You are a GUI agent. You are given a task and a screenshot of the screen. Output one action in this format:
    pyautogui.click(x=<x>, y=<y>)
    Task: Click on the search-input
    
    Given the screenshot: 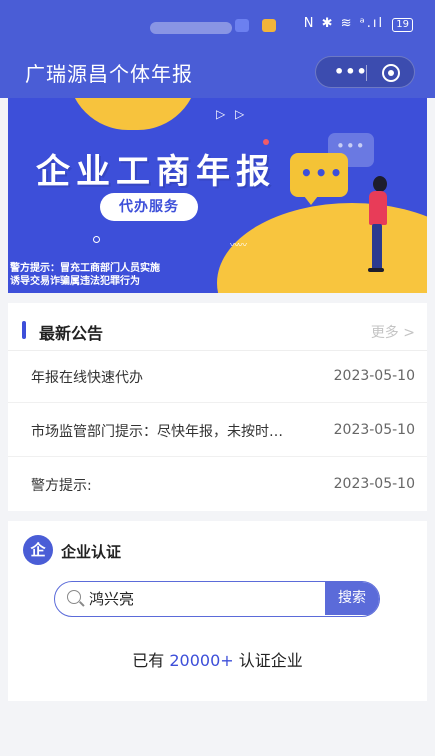 What is the action you would take?
    pyautogui.click(x=205, y=598)
    